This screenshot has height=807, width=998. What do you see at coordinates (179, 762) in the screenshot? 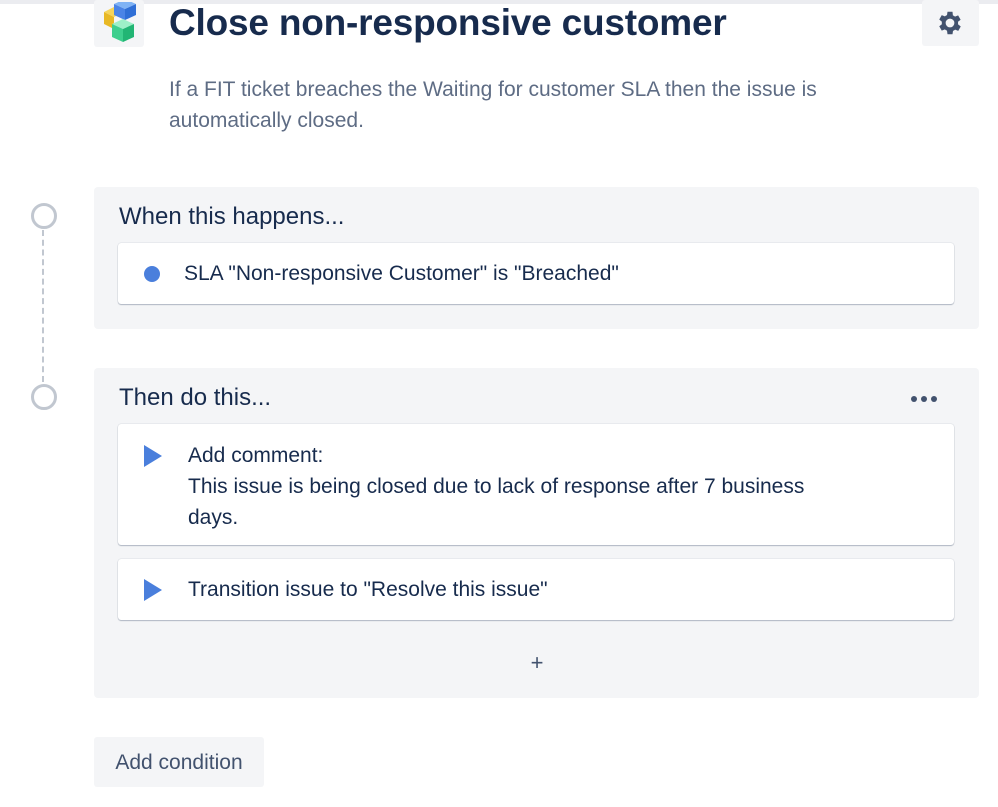
I see `add-condition-button: Add condition` at bounding box center [179, 762].